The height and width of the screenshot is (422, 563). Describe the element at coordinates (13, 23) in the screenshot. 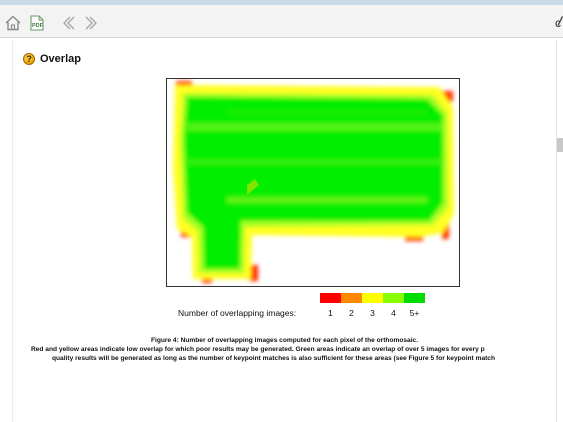

I see `home-icon` at that location.